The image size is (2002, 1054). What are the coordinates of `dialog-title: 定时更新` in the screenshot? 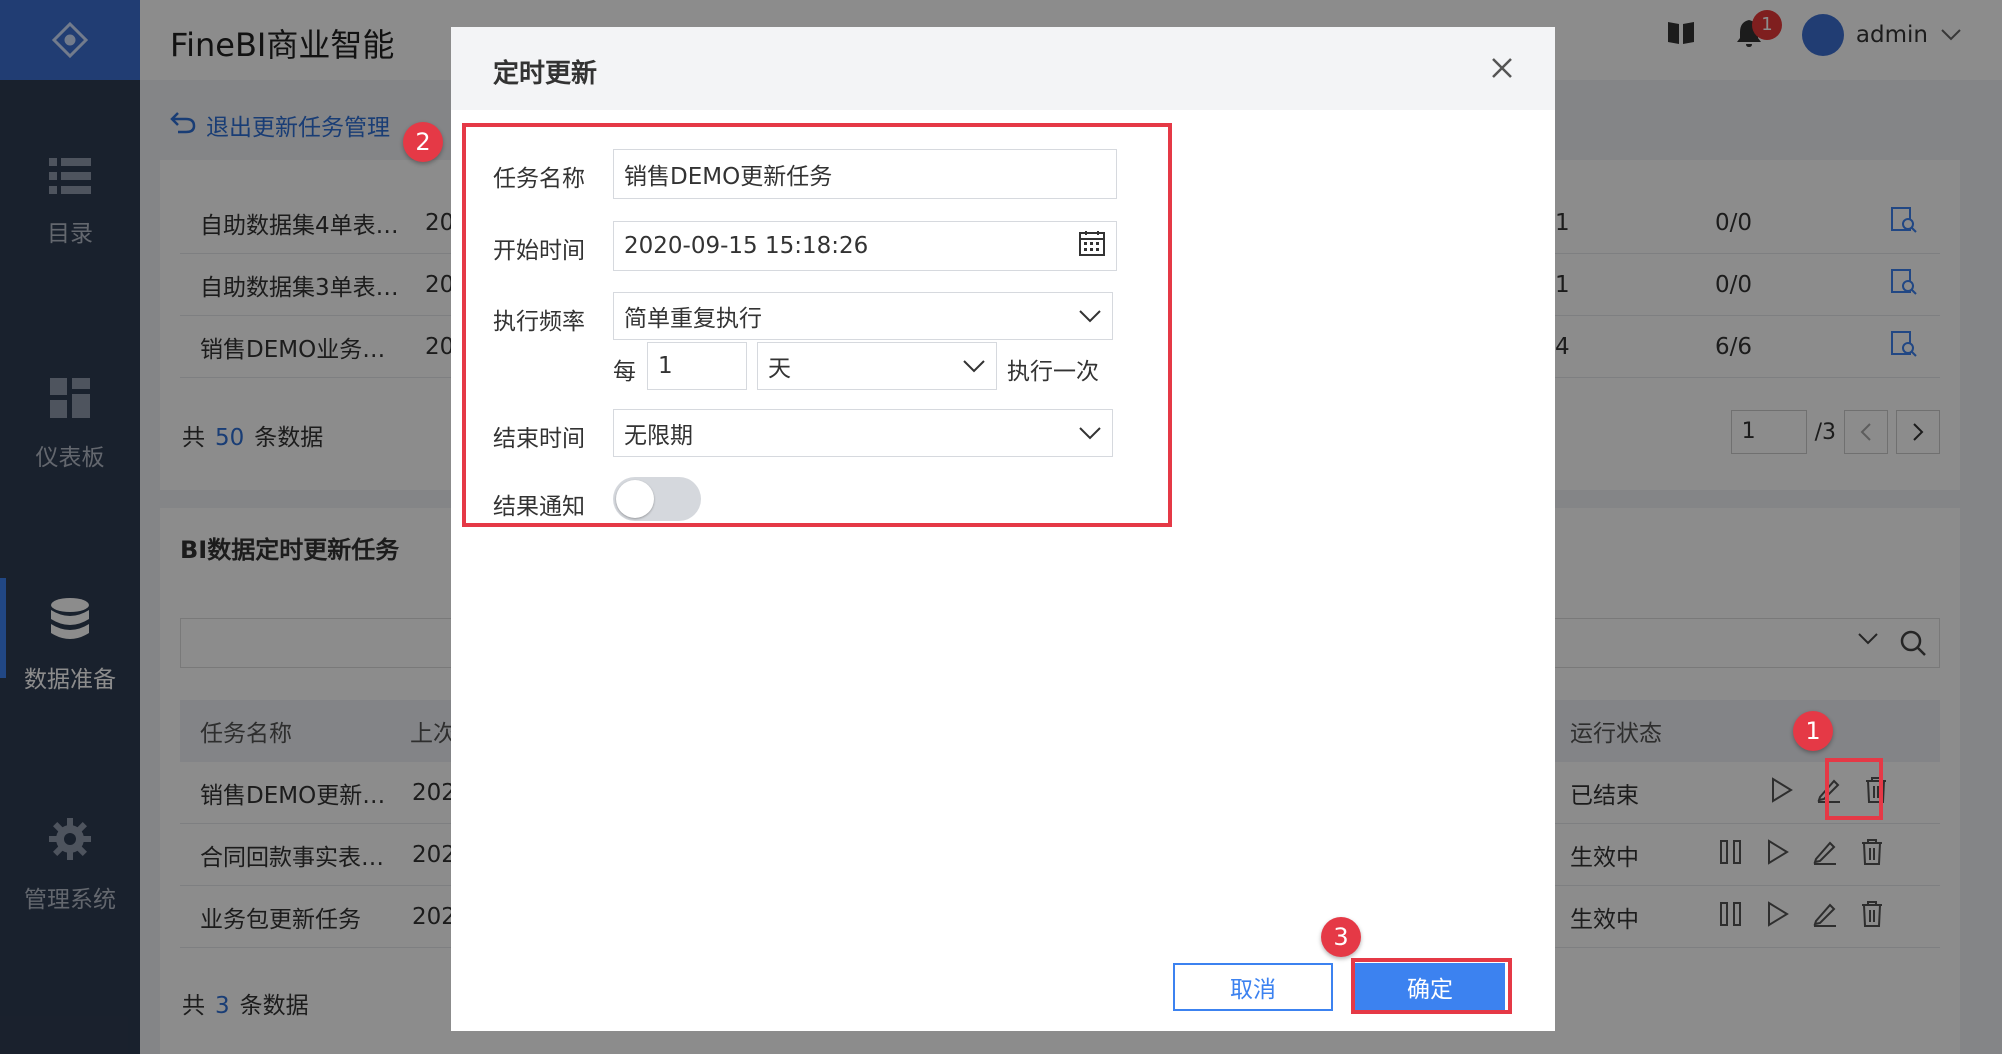 It's located at (545, 74).